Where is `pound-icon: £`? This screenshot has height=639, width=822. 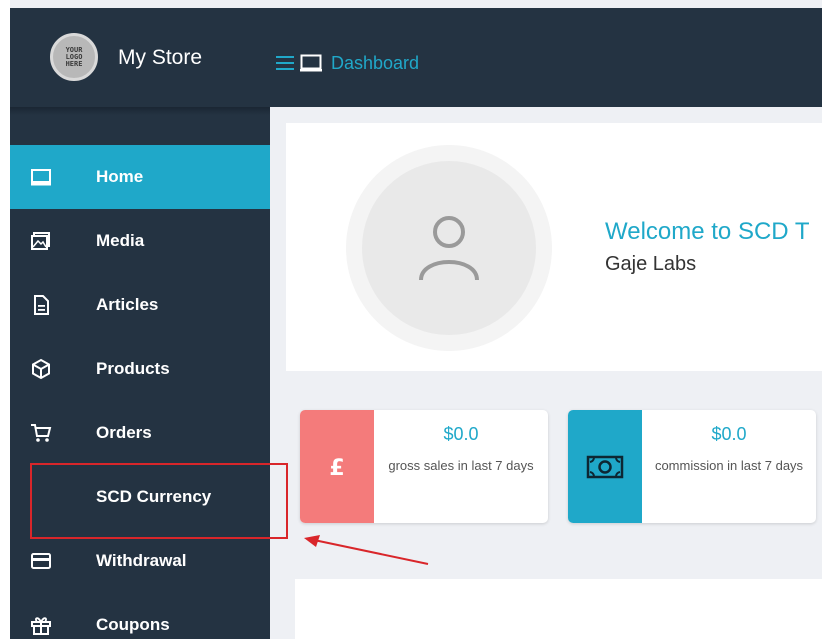 pound-icon: £ is located at coordinates (337, 466).